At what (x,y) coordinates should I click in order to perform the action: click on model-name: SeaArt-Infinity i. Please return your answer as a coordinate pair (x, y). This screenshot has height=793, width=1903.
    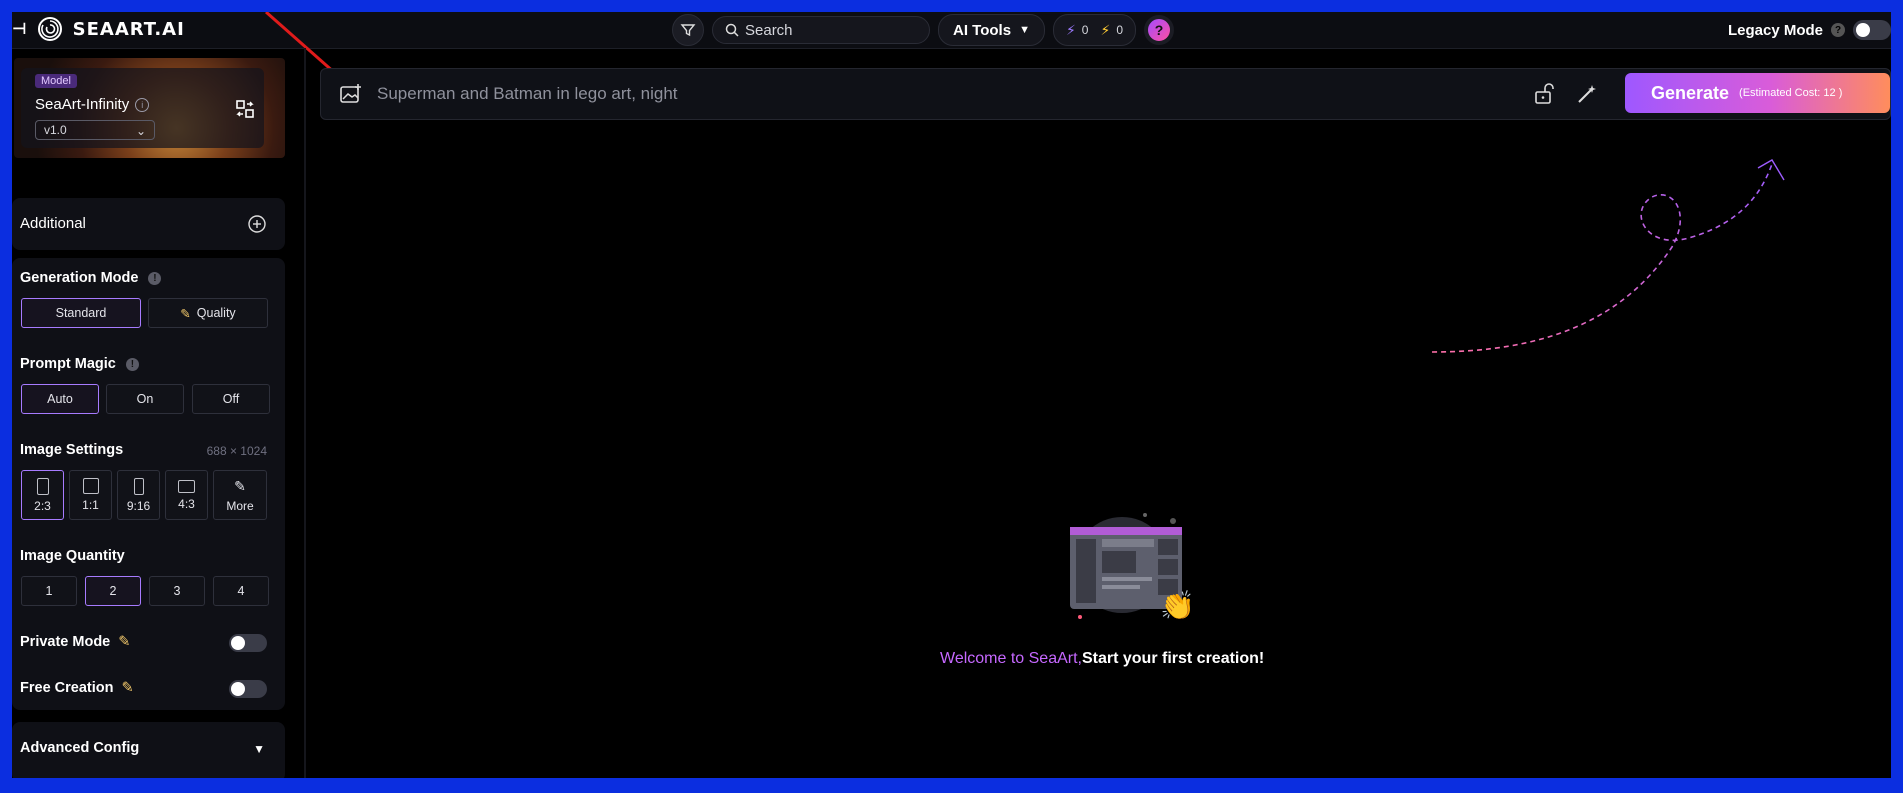
    Looking at the image, I should click on (92, 104).